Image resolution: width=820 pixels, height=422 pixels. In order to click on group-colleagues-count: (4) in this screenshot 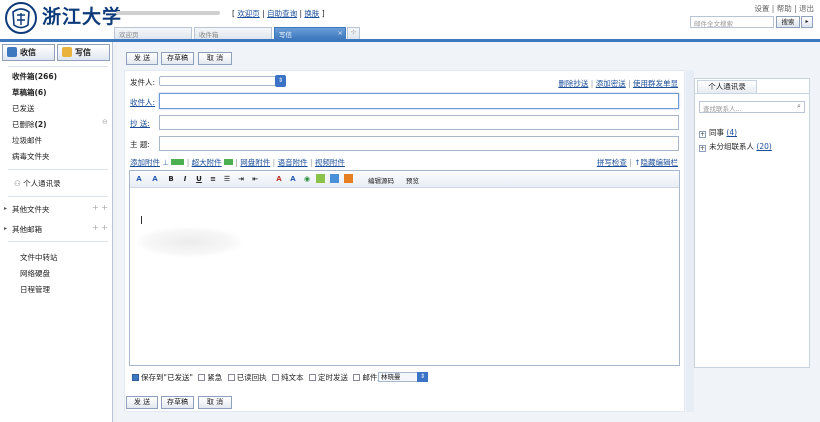, I will do `click(731, 132)`.